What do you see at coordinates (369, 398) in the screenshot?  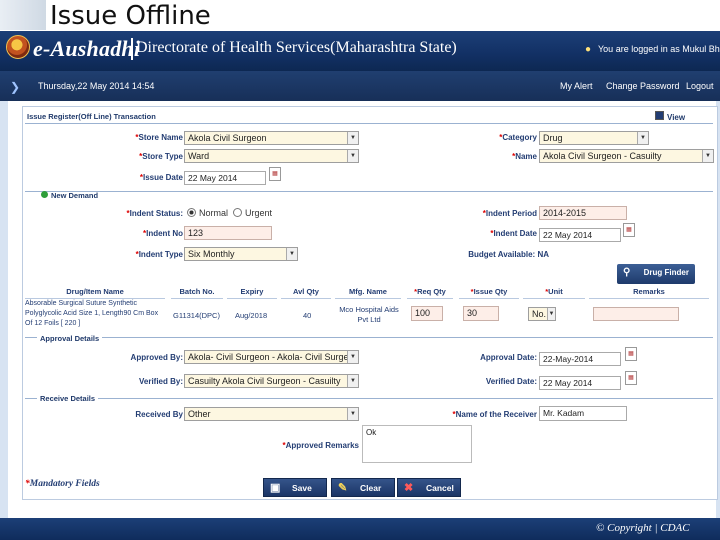 I see `receive-divider` at bounding box center [369, 398].